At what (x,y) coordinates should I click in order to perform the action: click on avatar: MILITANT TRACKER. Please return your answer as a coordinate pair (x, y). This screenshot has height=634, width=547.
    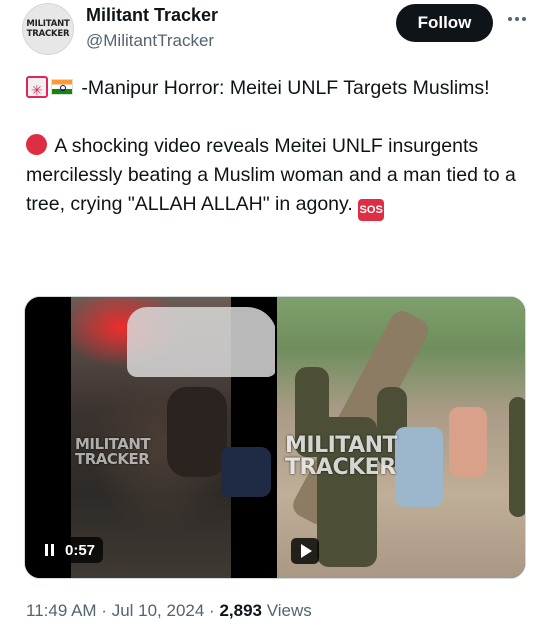
    Looking at the image, I should click on (48, 29).